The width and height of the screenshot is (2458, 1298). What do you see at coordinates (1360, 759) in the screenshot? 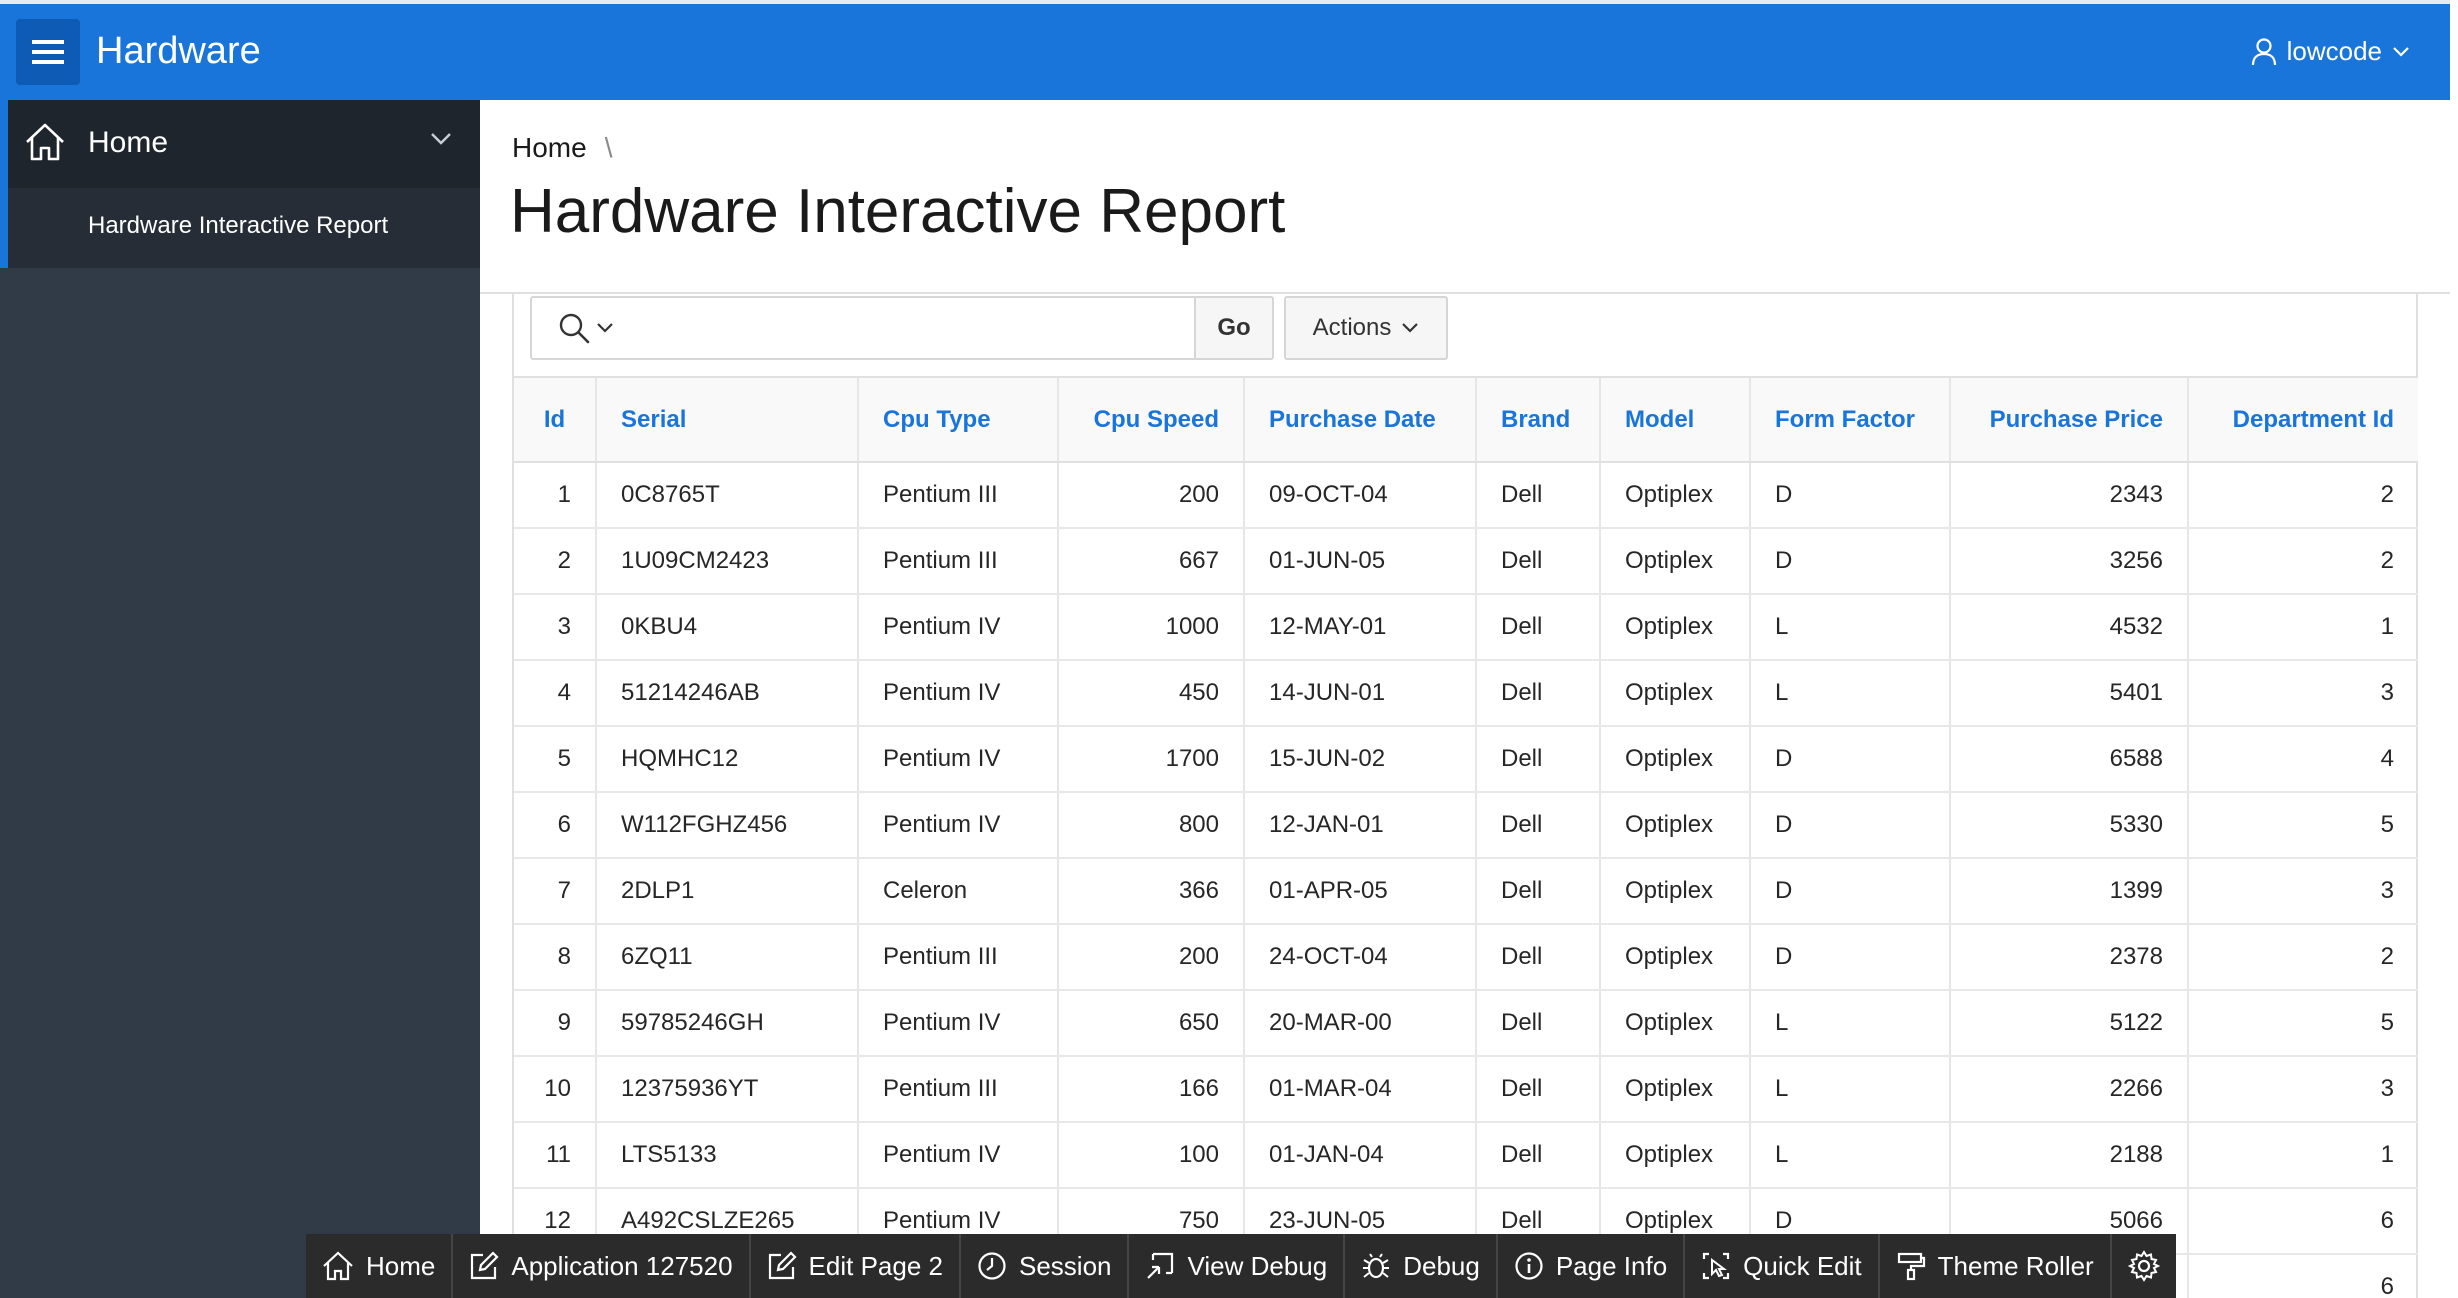
I see `cell-purchase-date: 15-JUN-02` at bounding box center [1360, 759].